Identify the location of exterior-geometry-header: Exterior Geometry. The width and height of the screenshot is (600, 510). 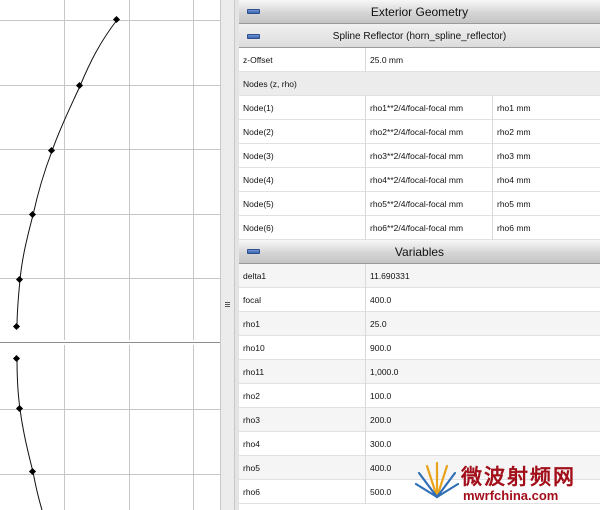
(419, 12).